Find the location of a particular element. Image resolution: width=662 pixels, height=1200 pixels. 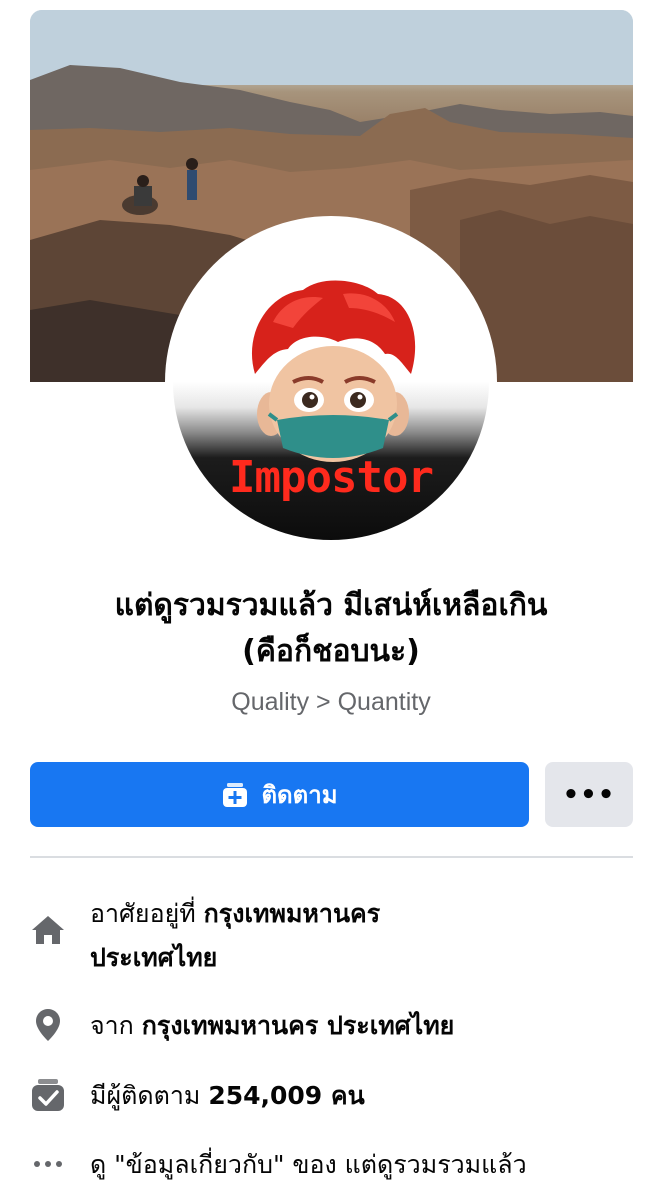

lives-city: กรุงเทพมหานคร is located at coordinates (292, 913).